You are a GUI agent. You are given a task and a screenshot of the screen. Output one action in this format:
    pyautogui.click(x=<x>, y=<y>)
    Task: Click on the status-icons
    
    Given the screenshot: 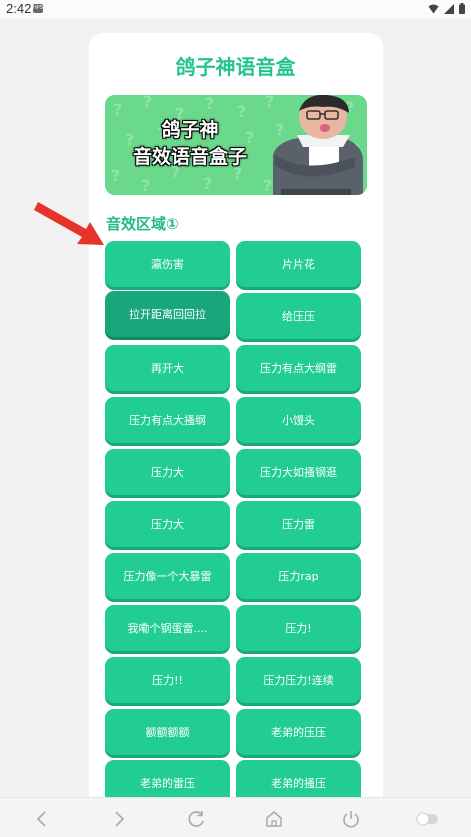 What is the action you would take?
    pyautogui.click(x=446, y=8)
    